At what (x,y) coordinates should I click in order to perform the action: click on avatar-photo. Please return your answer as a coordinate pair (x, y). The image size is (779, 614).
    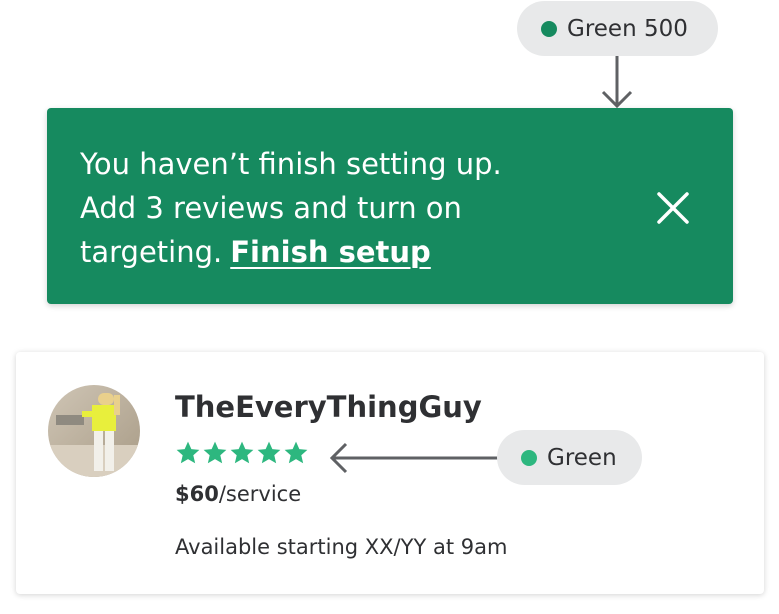
    Looking at the image, I should click on (94, 431).